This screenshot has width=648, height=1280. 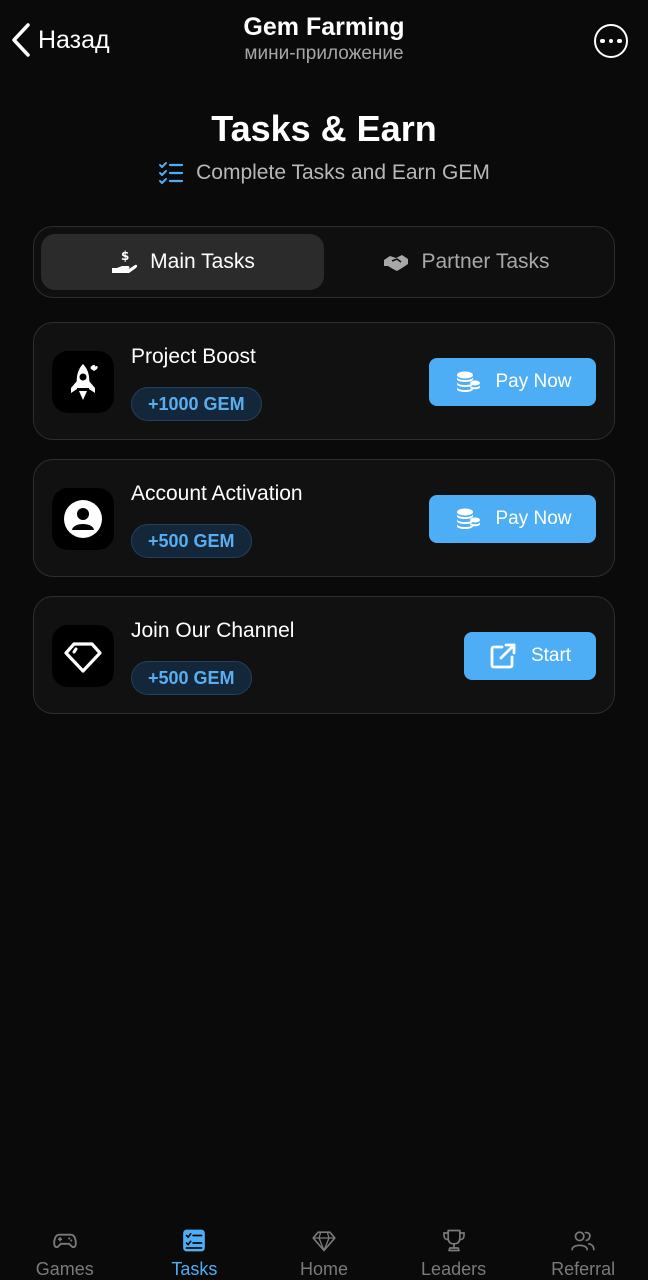 What do you see at coordinates (323, 1269) in the screenshot?
I see `nav-home-label: Home` at bounding box center [323, 1269].